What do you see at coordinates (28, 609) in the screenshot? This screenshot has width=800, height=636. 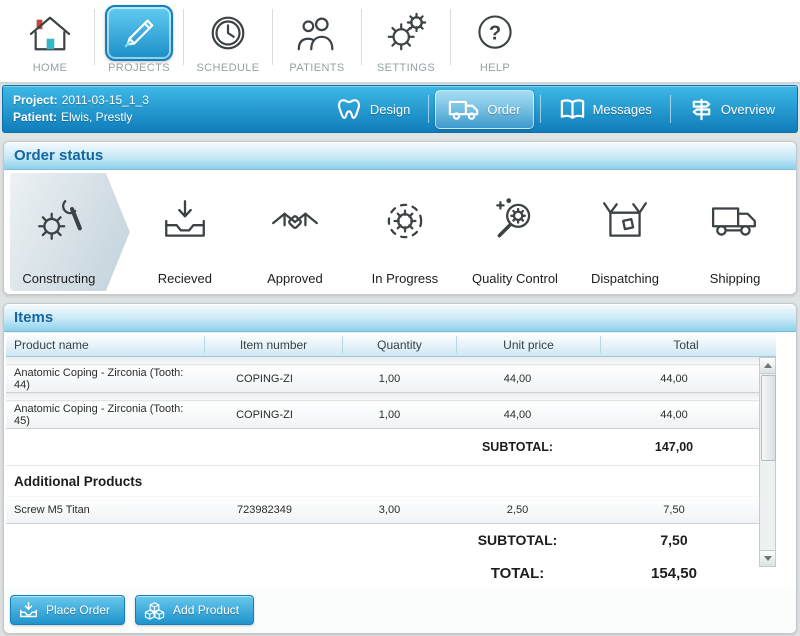 I see `place-order-icon` at bounding box center [28, 609].